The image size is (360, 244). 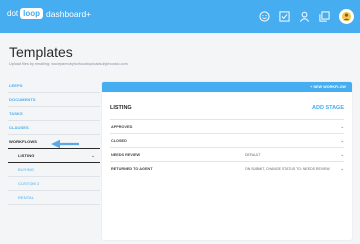 I want to click on stage-name: NEEDS REVIEW, so click(x=126, y=154).